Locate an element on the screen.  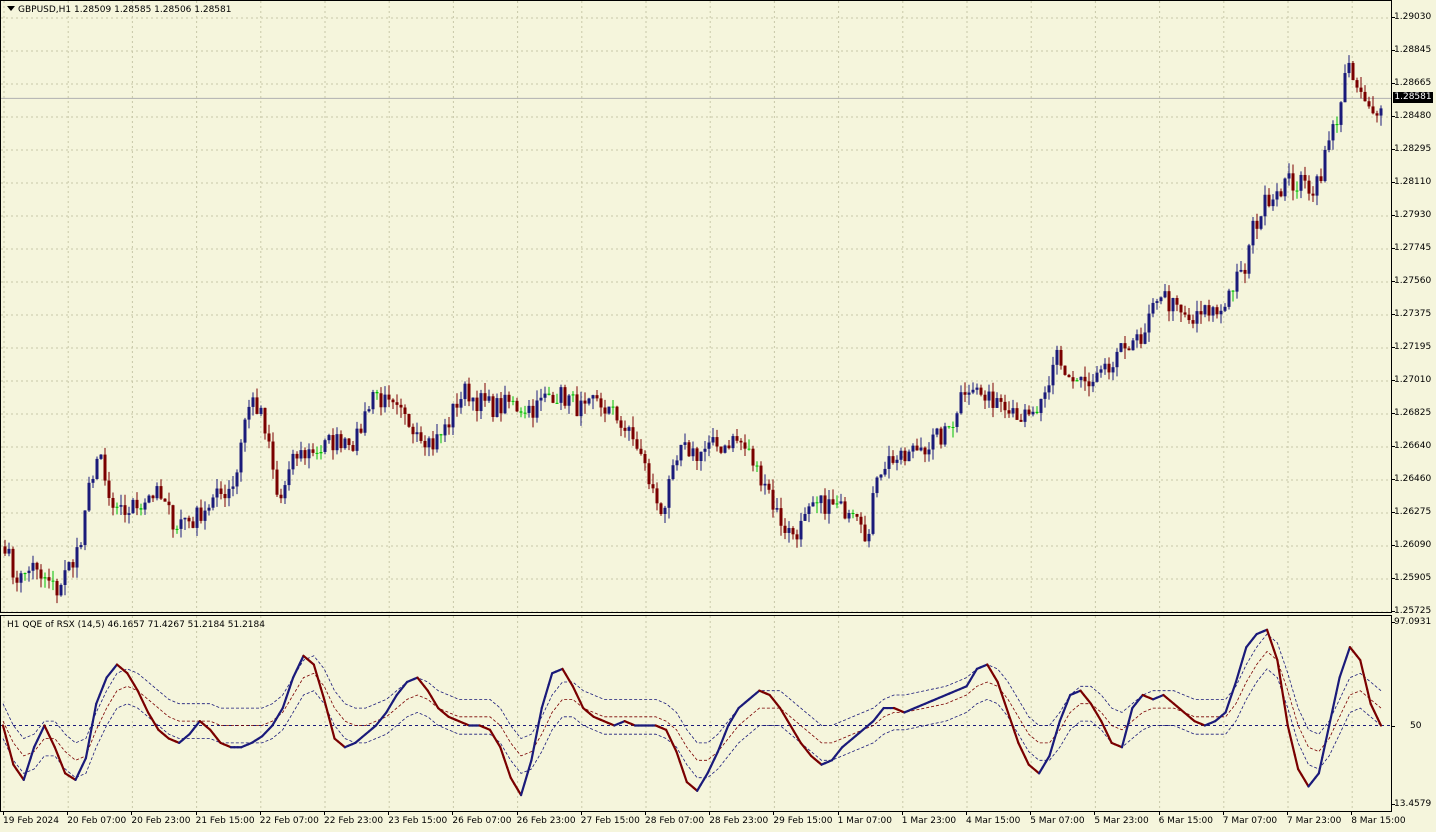
price-tick-label: 1.27930 is located at coordinates (1413, 215).